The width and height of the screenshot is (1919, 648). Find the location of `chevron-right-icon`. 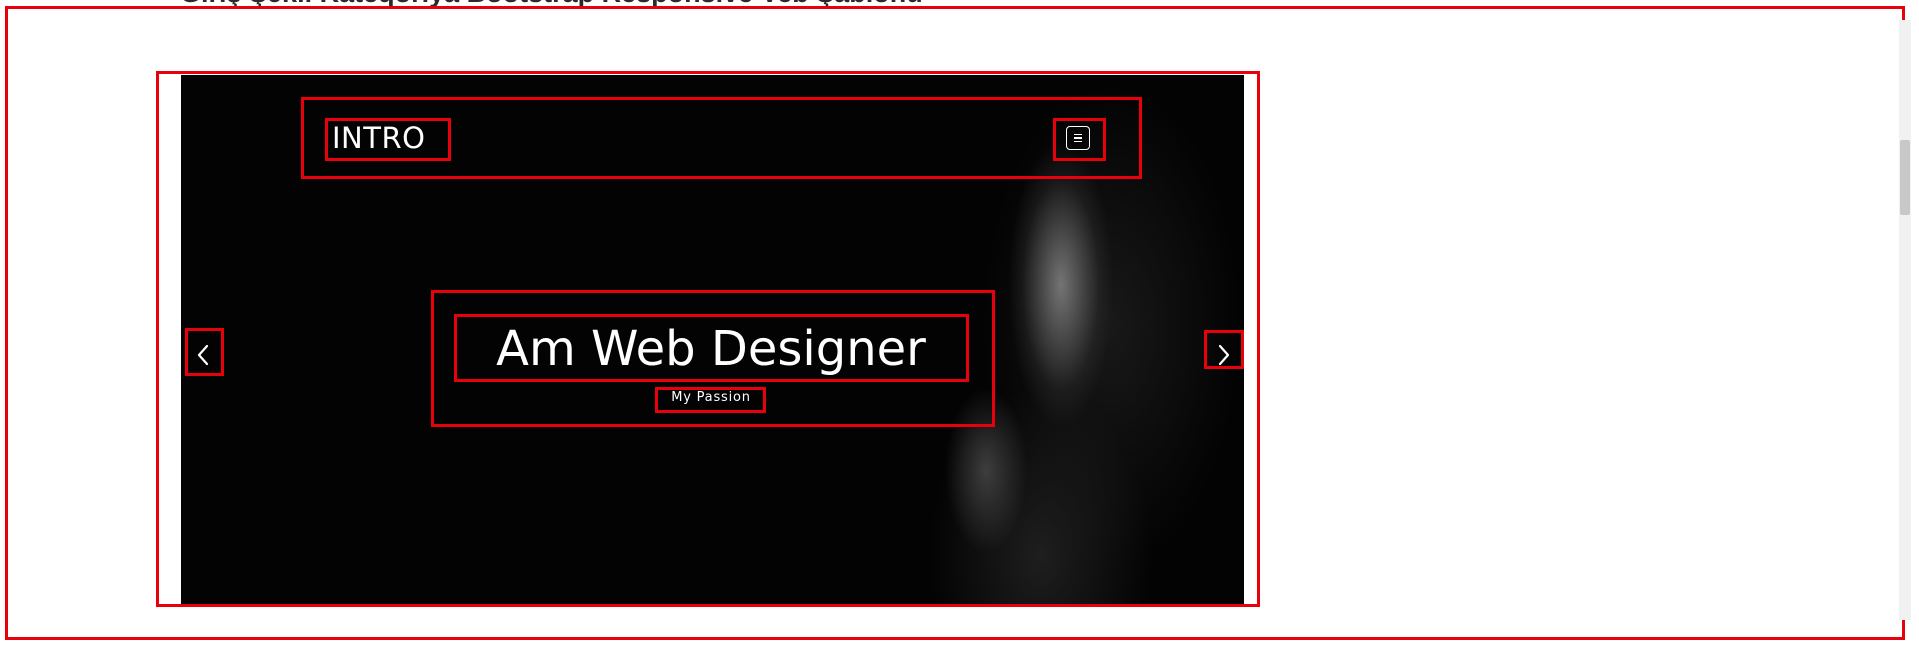

chevron-right-icon is located at coordinates (1224, 355).